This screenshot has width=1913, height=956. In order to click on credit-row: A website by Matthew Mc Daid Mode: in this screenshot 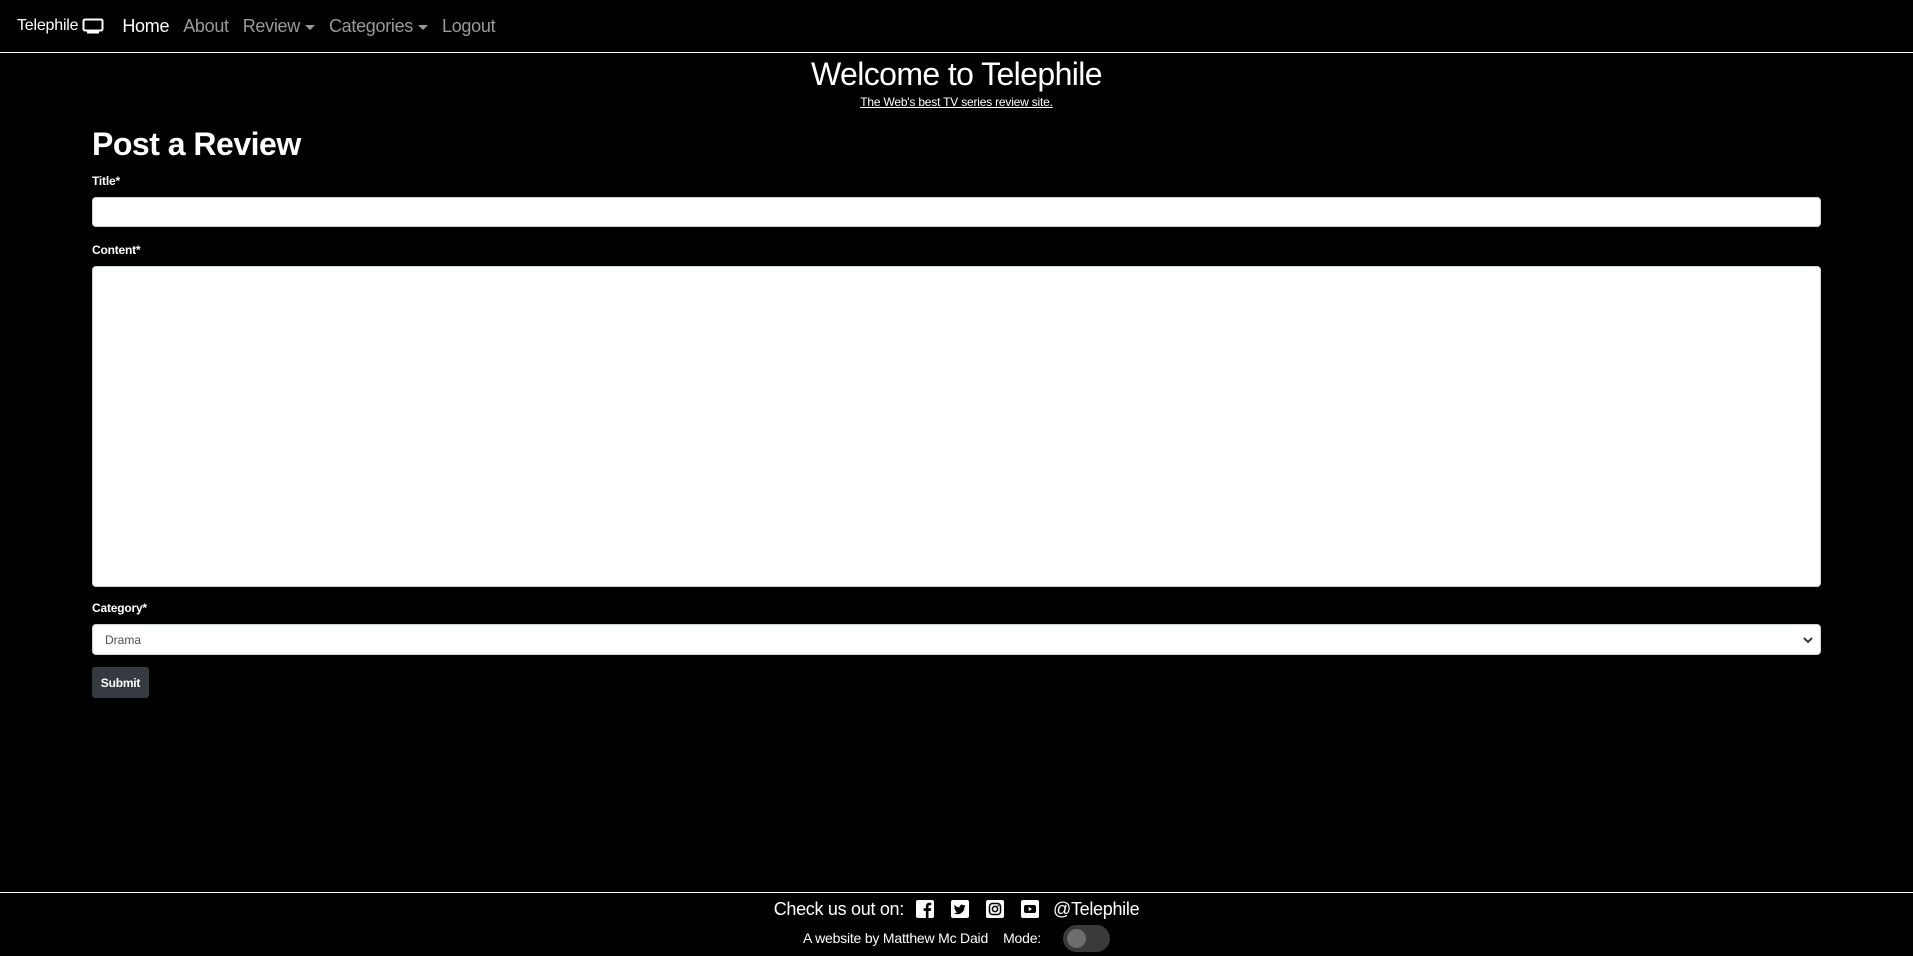, I will do `click(956, 938)`.